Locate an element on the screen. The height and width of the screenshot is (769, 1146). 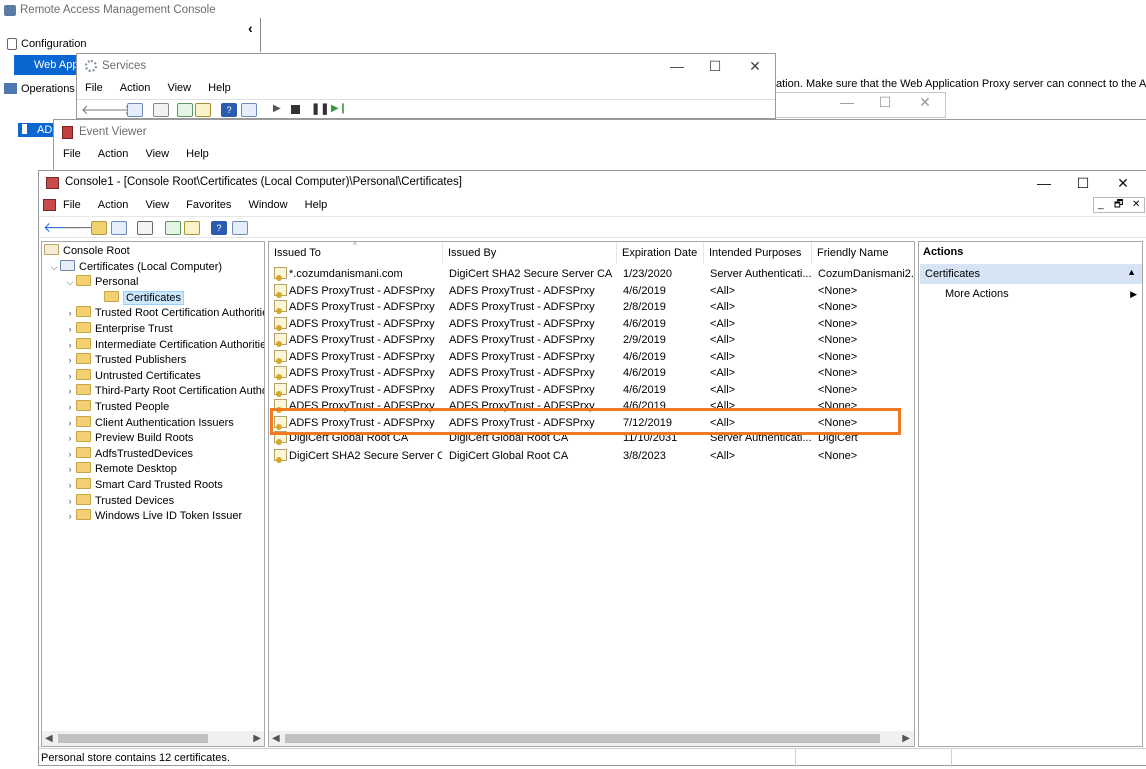
nav-ad: AD is located at coordinates (38, 130).